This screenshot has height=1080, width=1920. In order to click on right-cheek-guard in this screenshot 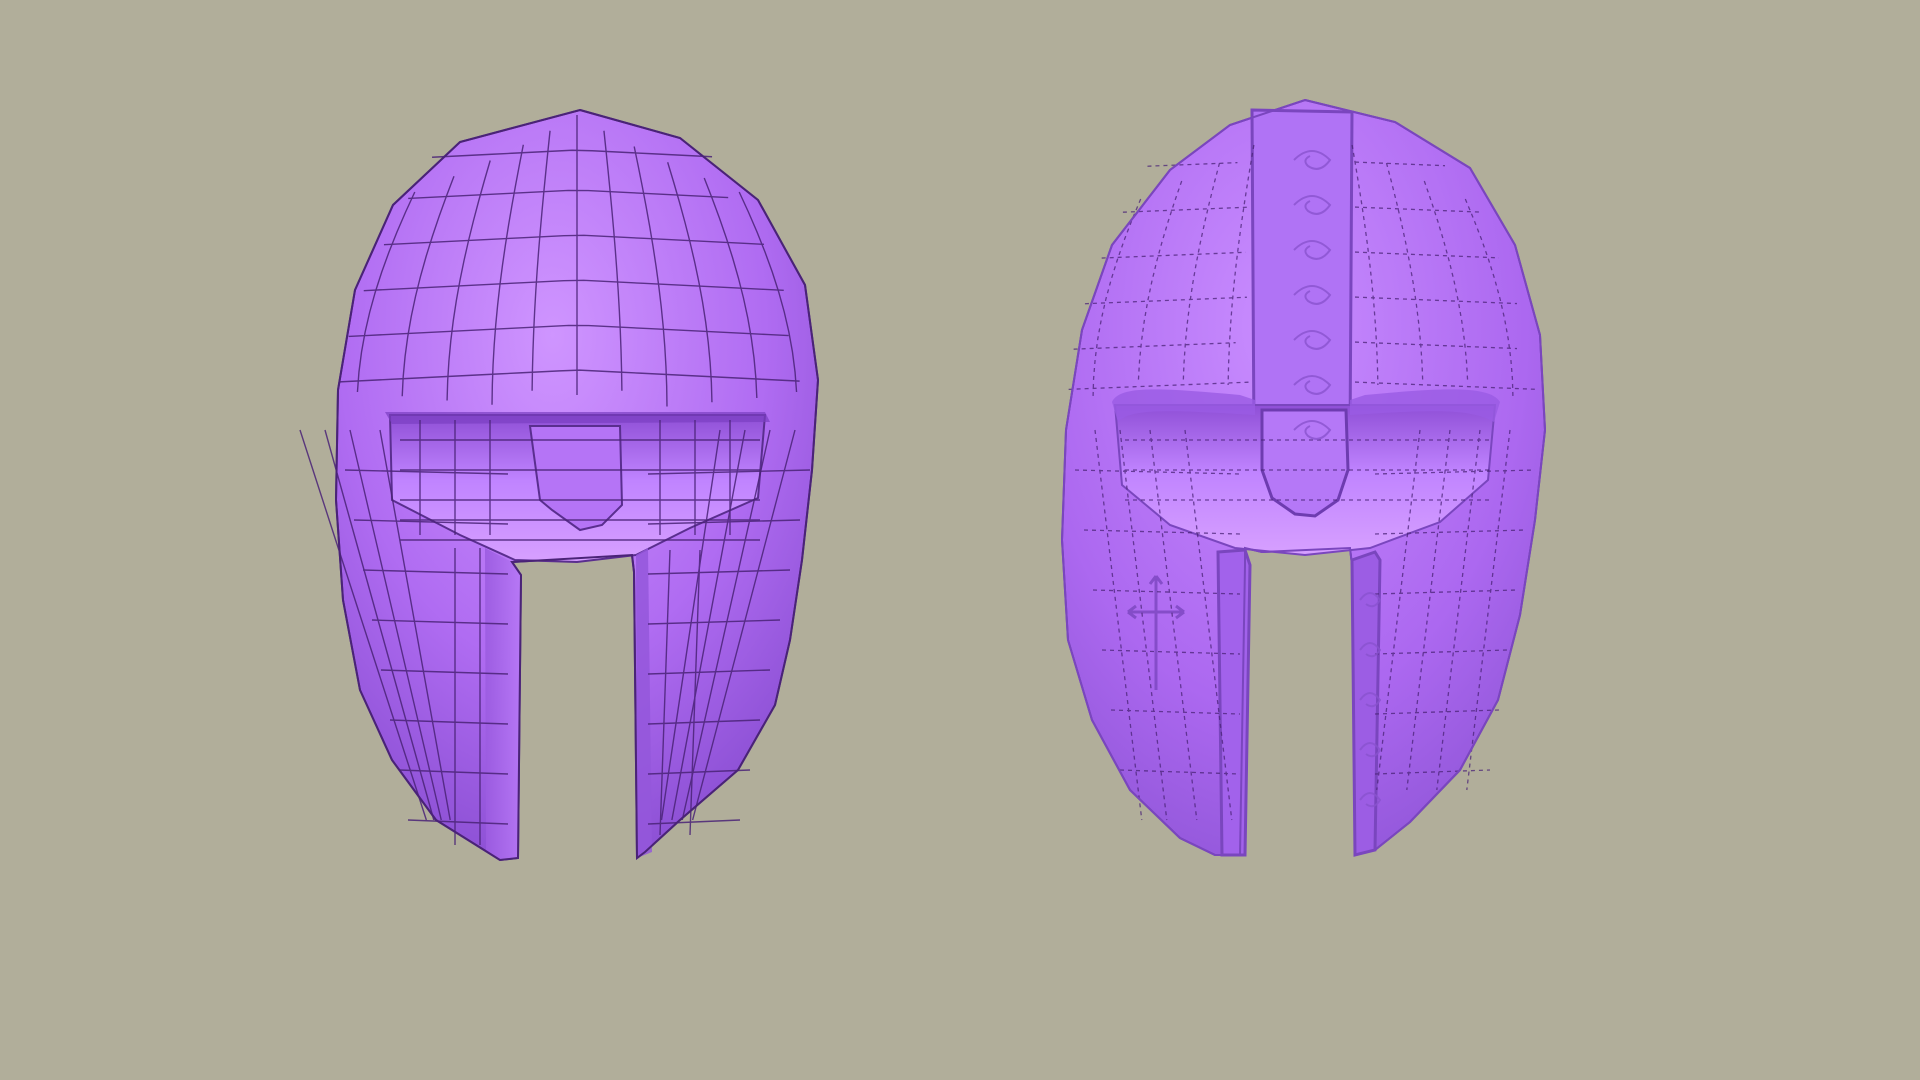, I will do `click(1366, 703)`.